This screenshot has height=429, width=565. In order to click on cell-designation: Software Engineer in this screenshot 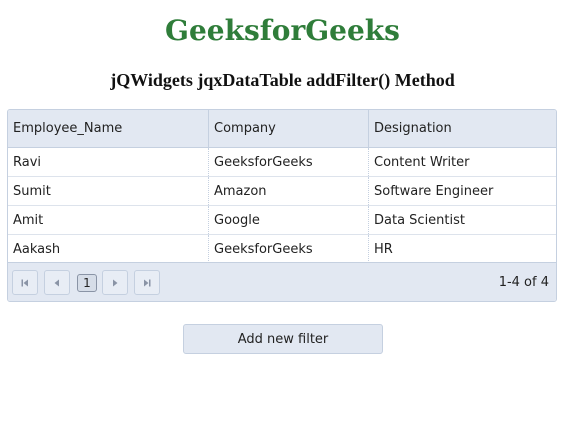, I will do `click(434, 191)`.